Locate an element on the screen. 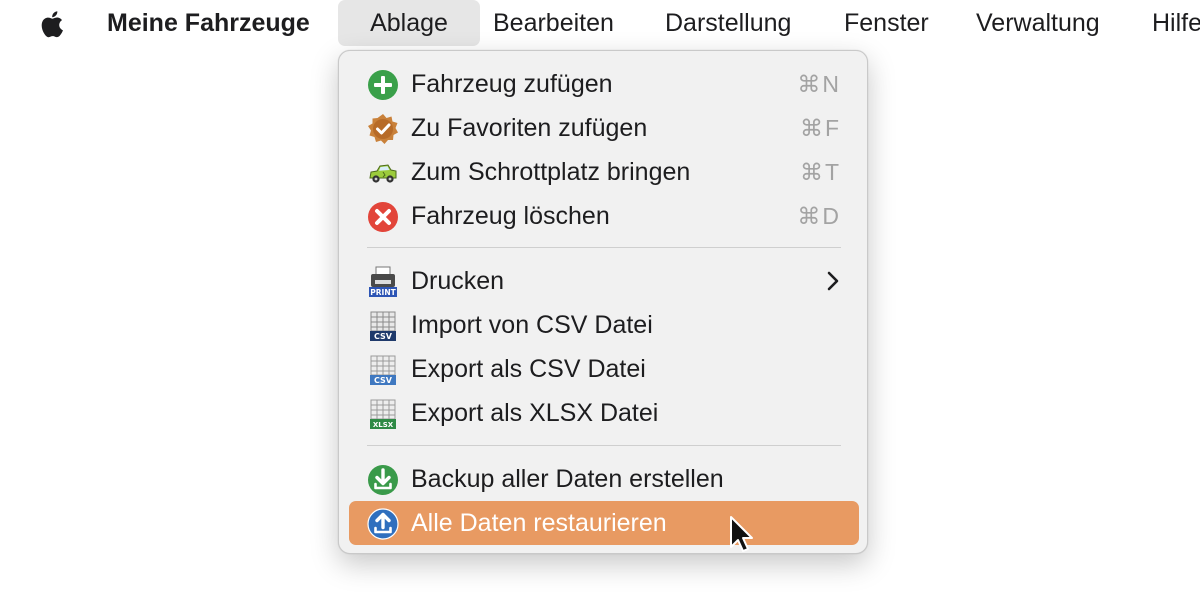 Image resolution: width=1200 pixels, height=610 pixels. menubar-item-fenster: Fenster is located at coordinates (886, 23).